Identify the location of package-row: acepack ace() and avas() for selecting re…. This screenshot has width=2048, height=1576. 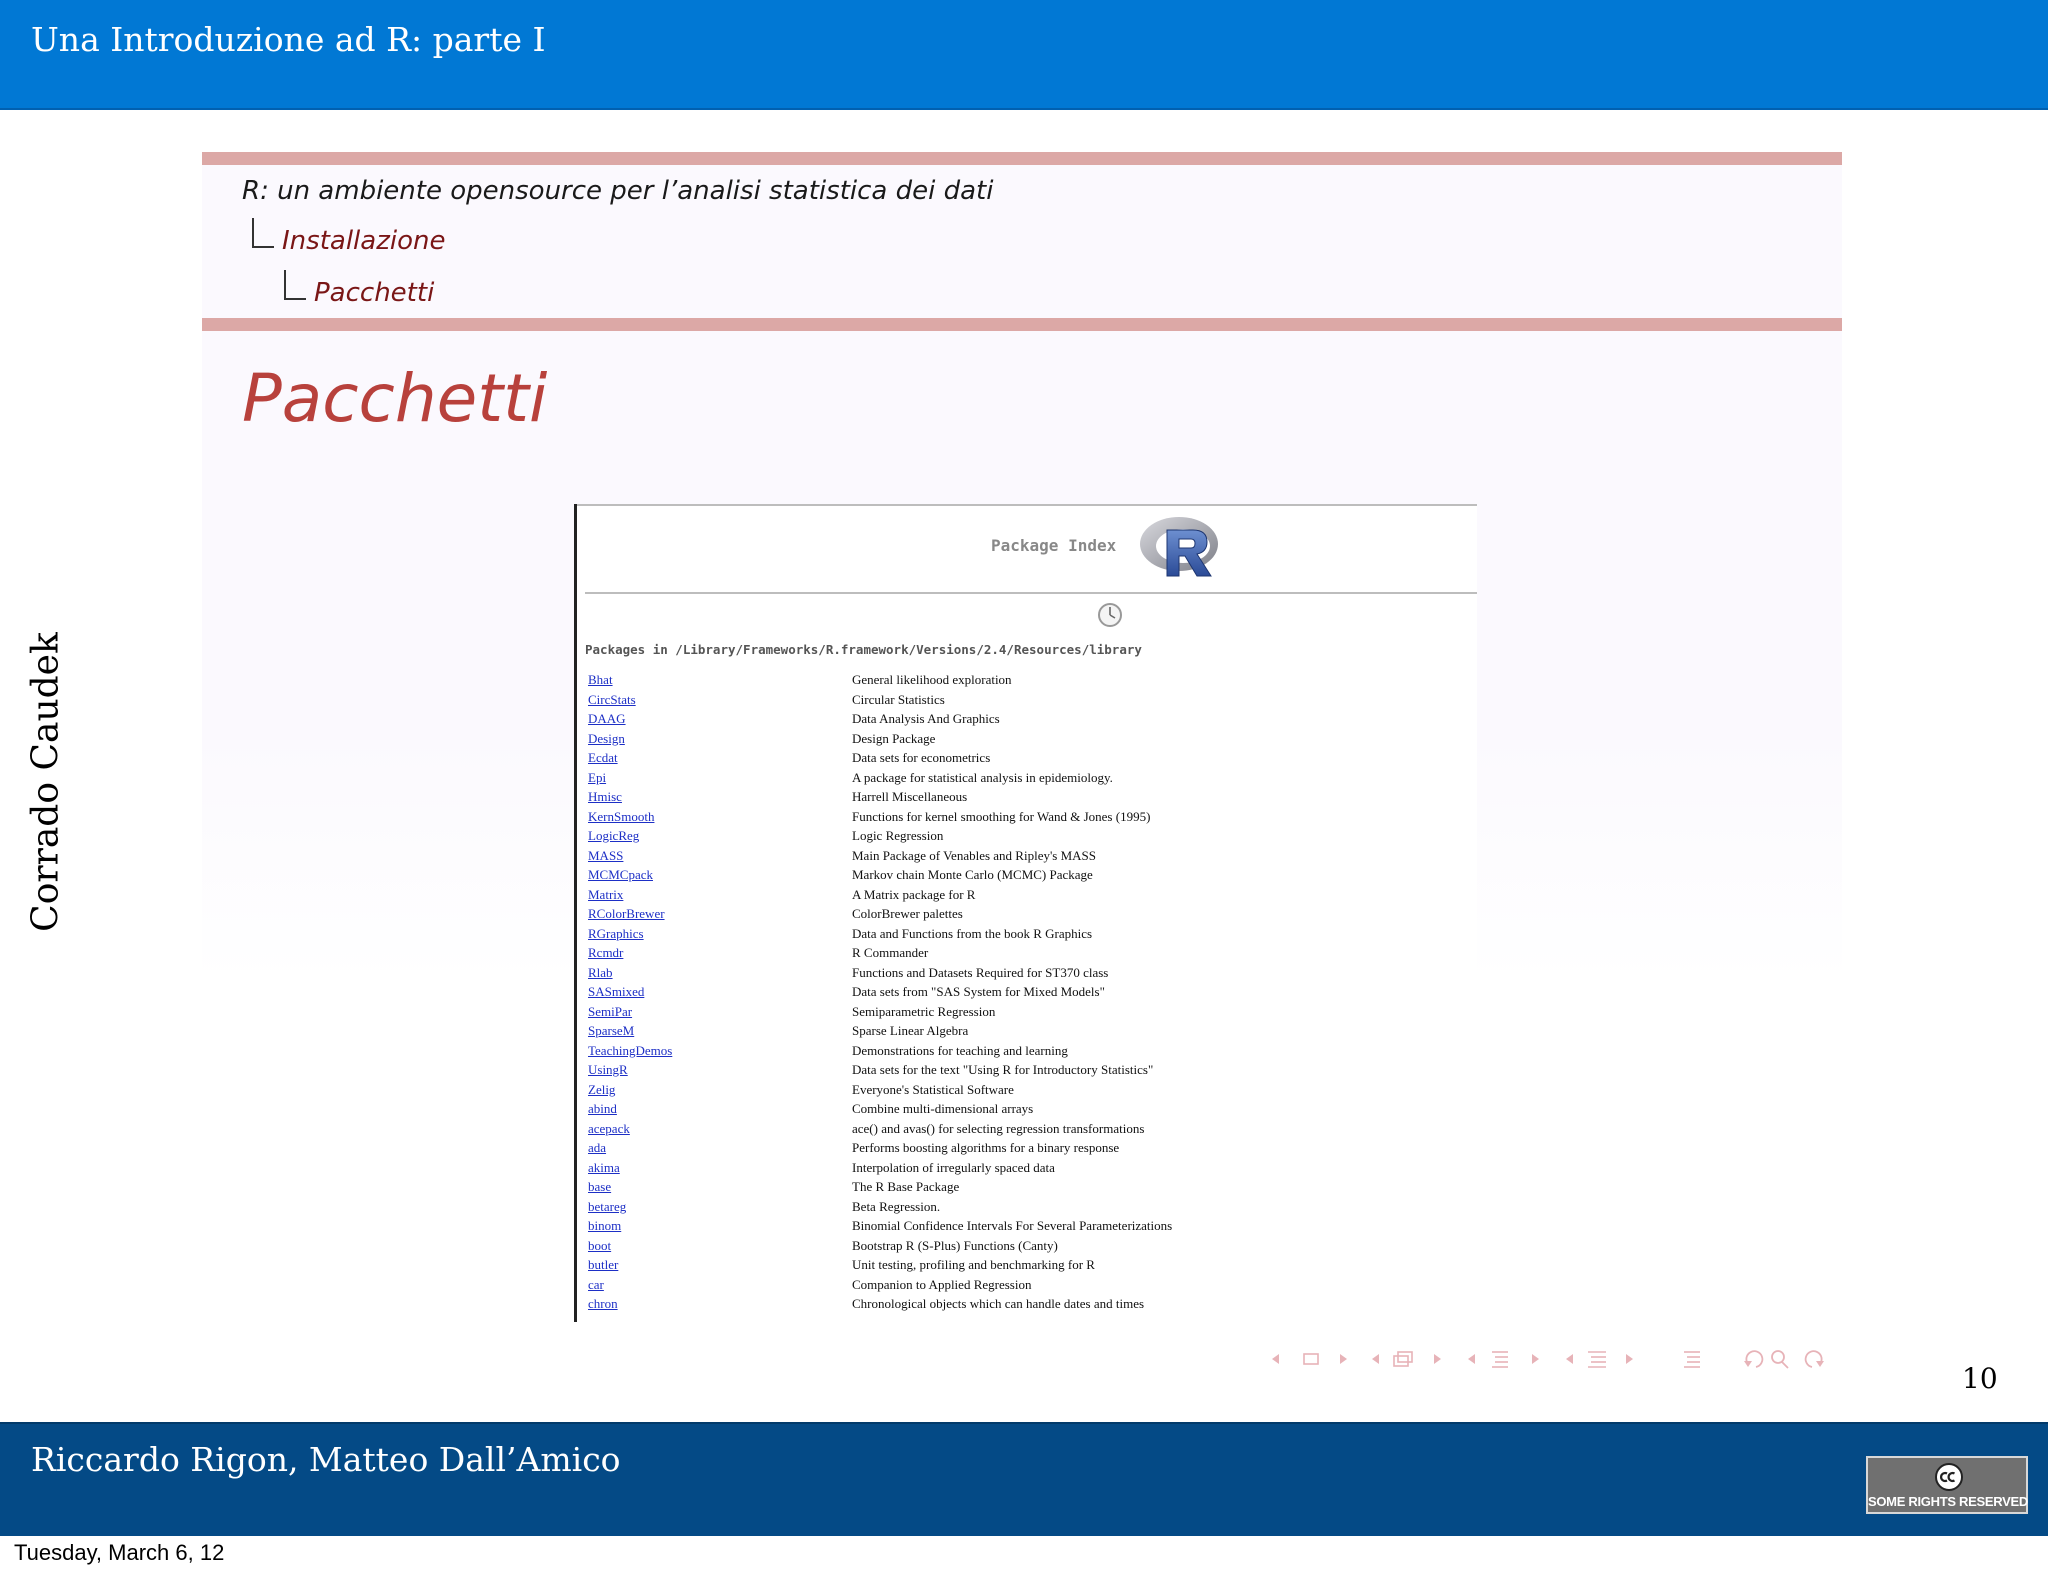
(1027, 1129).